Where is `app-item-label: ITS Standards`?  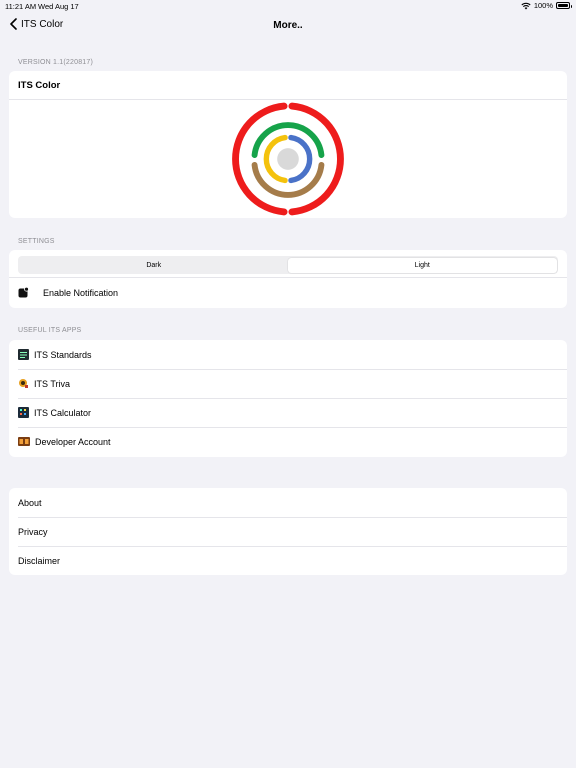 app-item-label: ITS Standards is located at coordinates (63, 354).